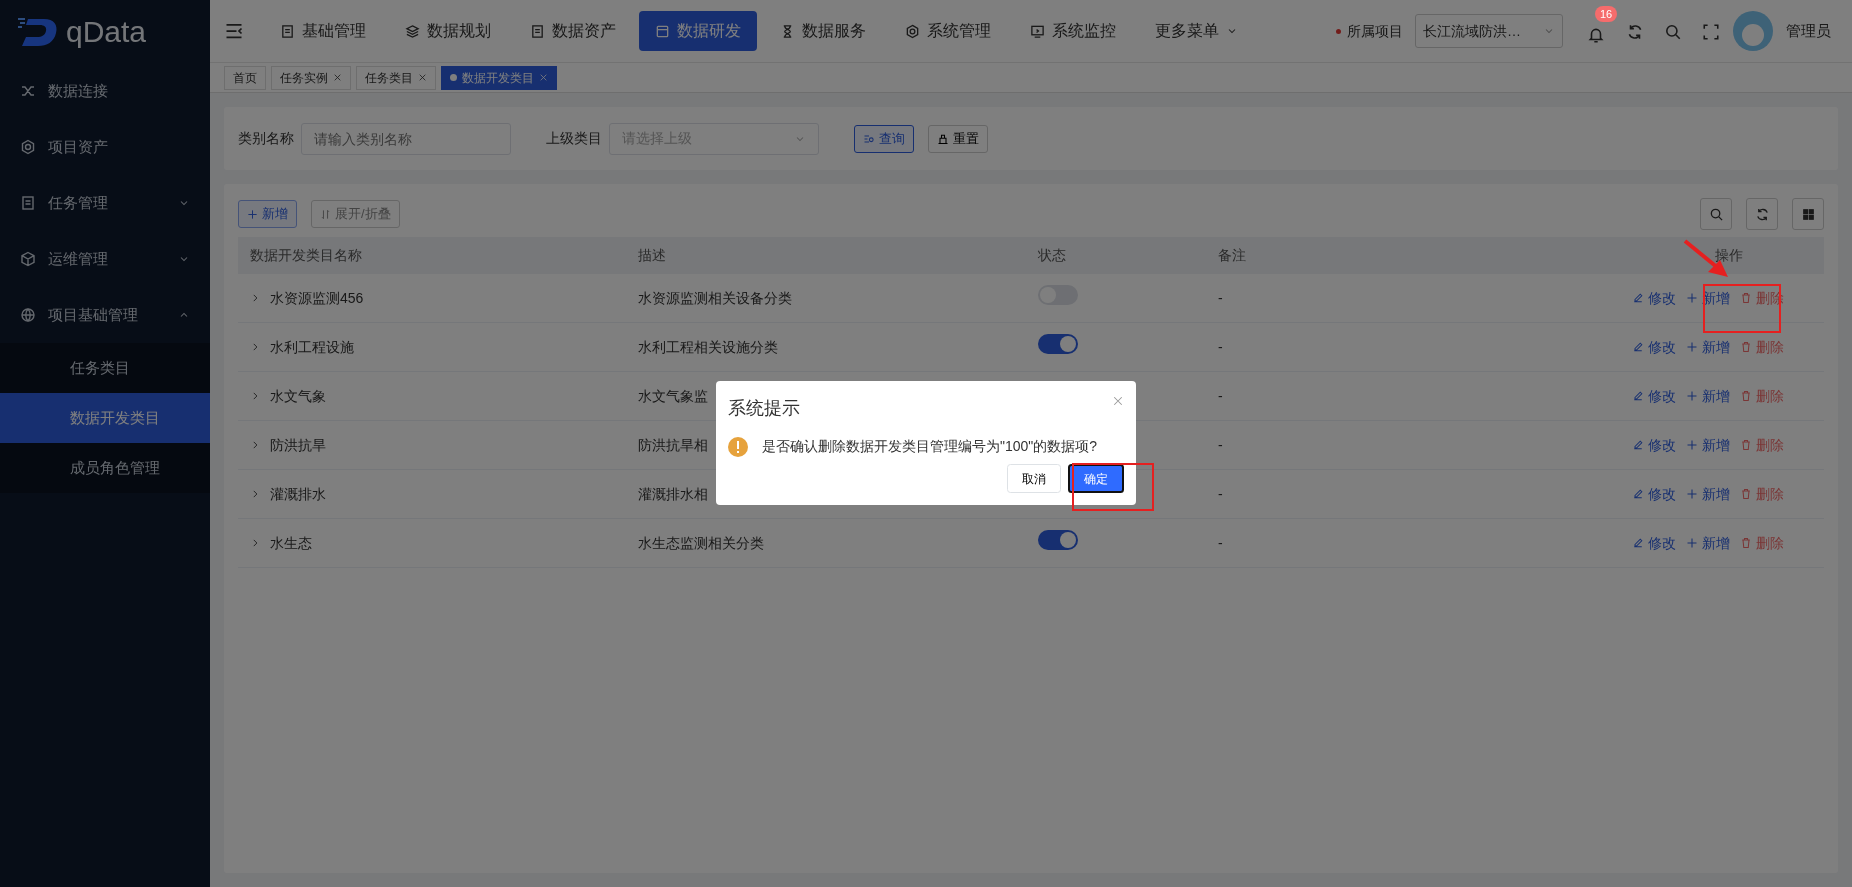 This screenshot has height=887, width=1852. I want to click on columns-button, so click(1808, 214).